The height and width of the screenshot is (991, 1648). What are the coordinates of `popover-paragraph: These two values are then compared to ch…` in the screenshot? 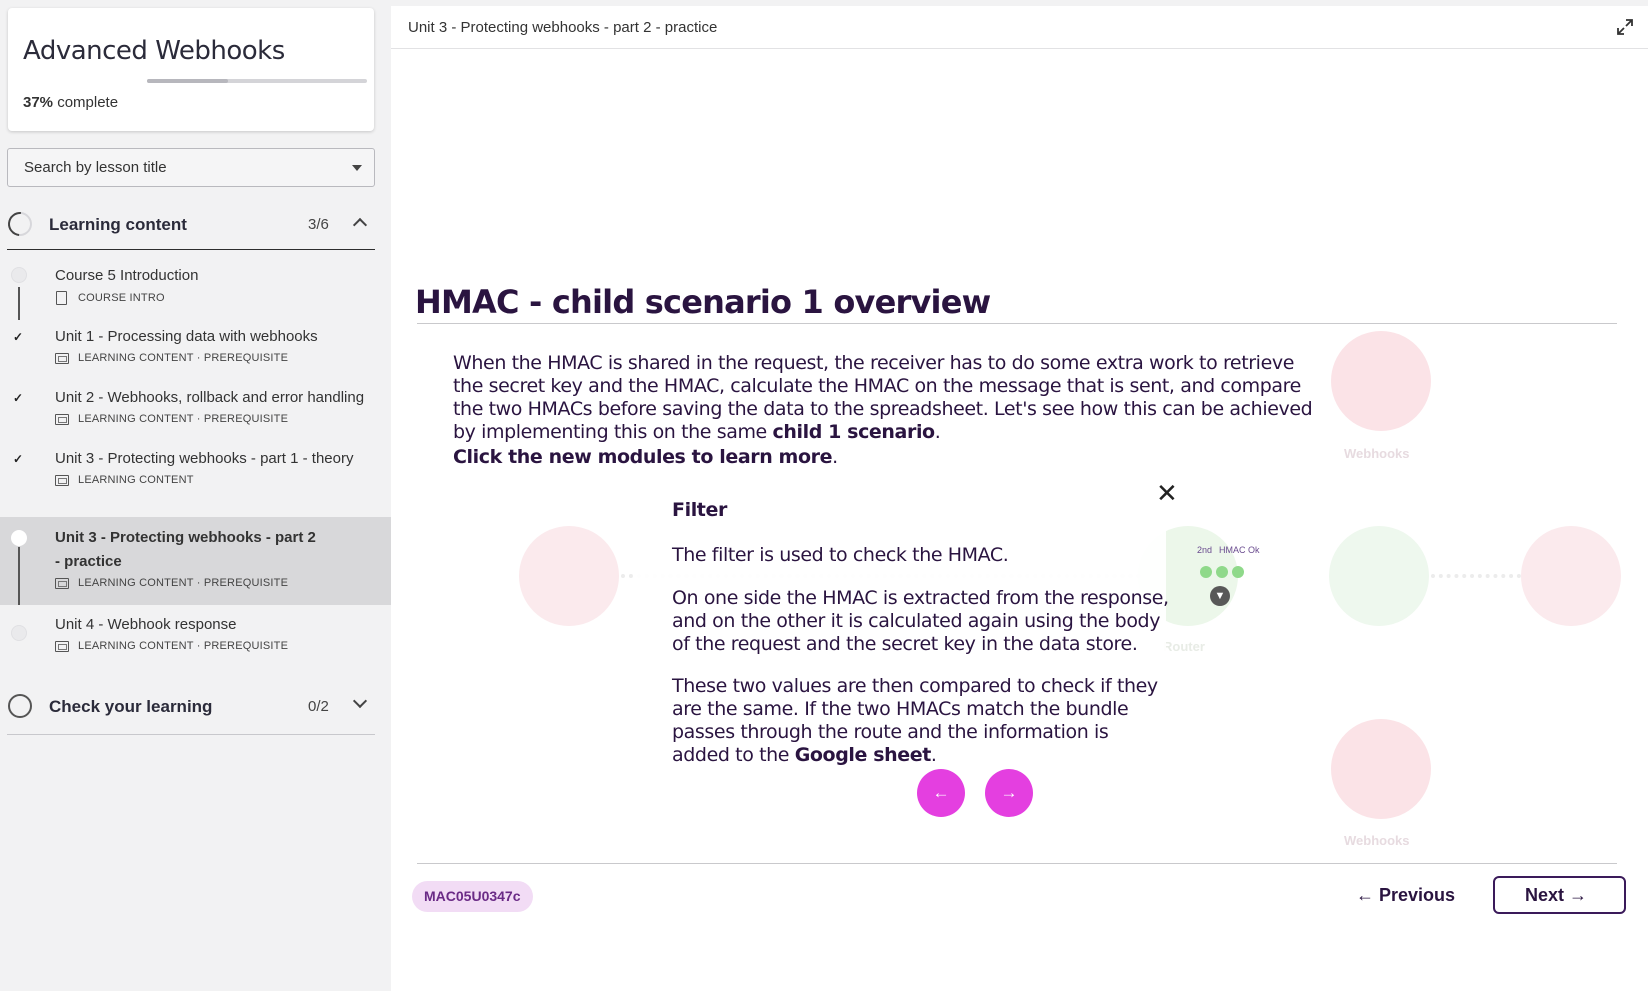 It's located at (917, 721).